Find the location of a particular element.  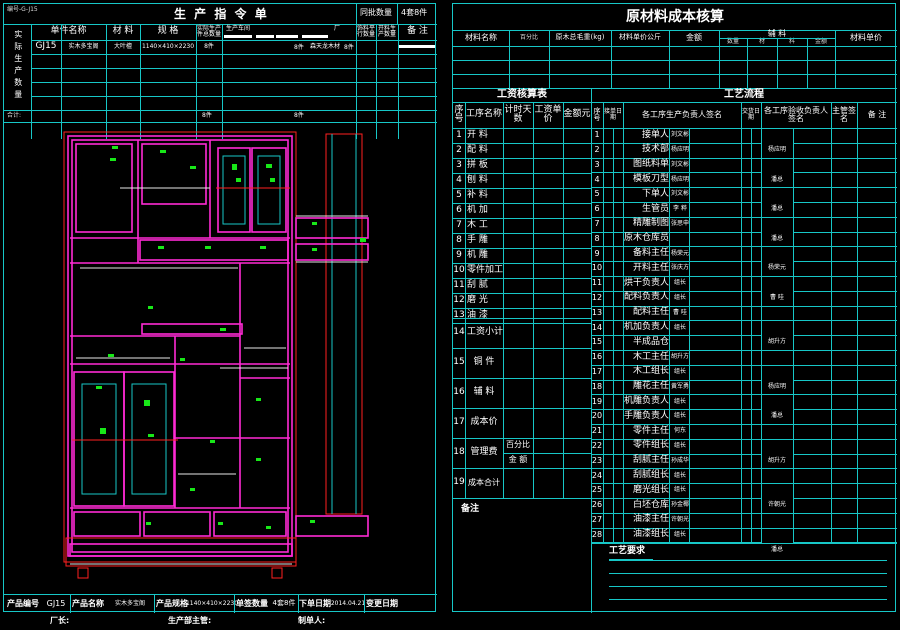

process-row-role: 配料负责人 is located at coordinates (646, 297).